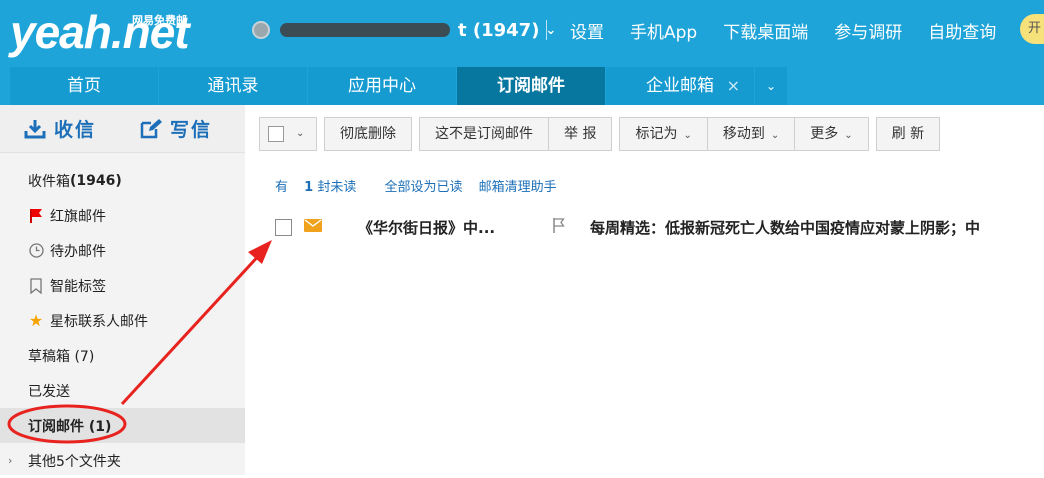 The width and height of the screenshot is (1044, 478). I want to click on receive-label: 收信, so click(75, 130).